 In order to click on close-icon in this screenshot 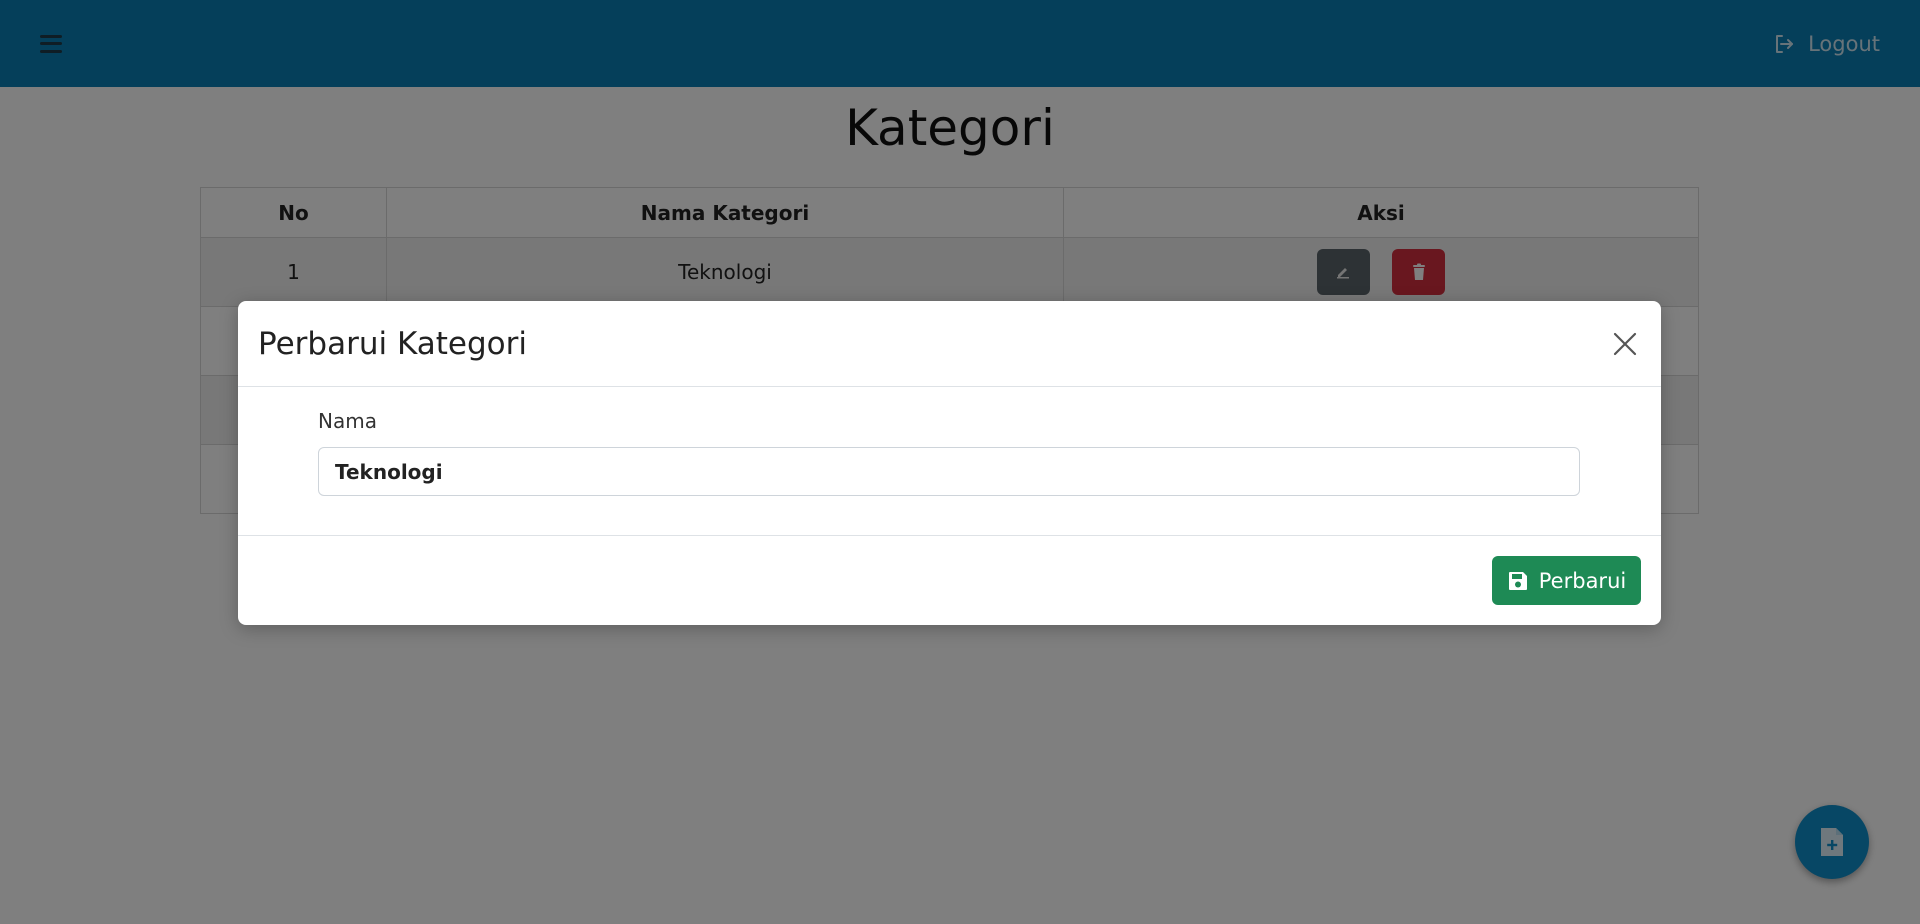, I will do `click(1625, 343)`.